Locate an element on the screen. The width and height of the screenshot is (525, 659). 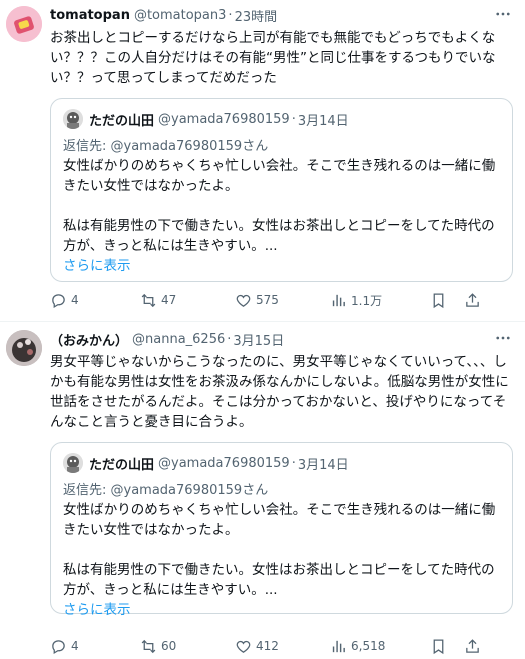
timestamp: 3月15日 is located at coordinates (258, 339).